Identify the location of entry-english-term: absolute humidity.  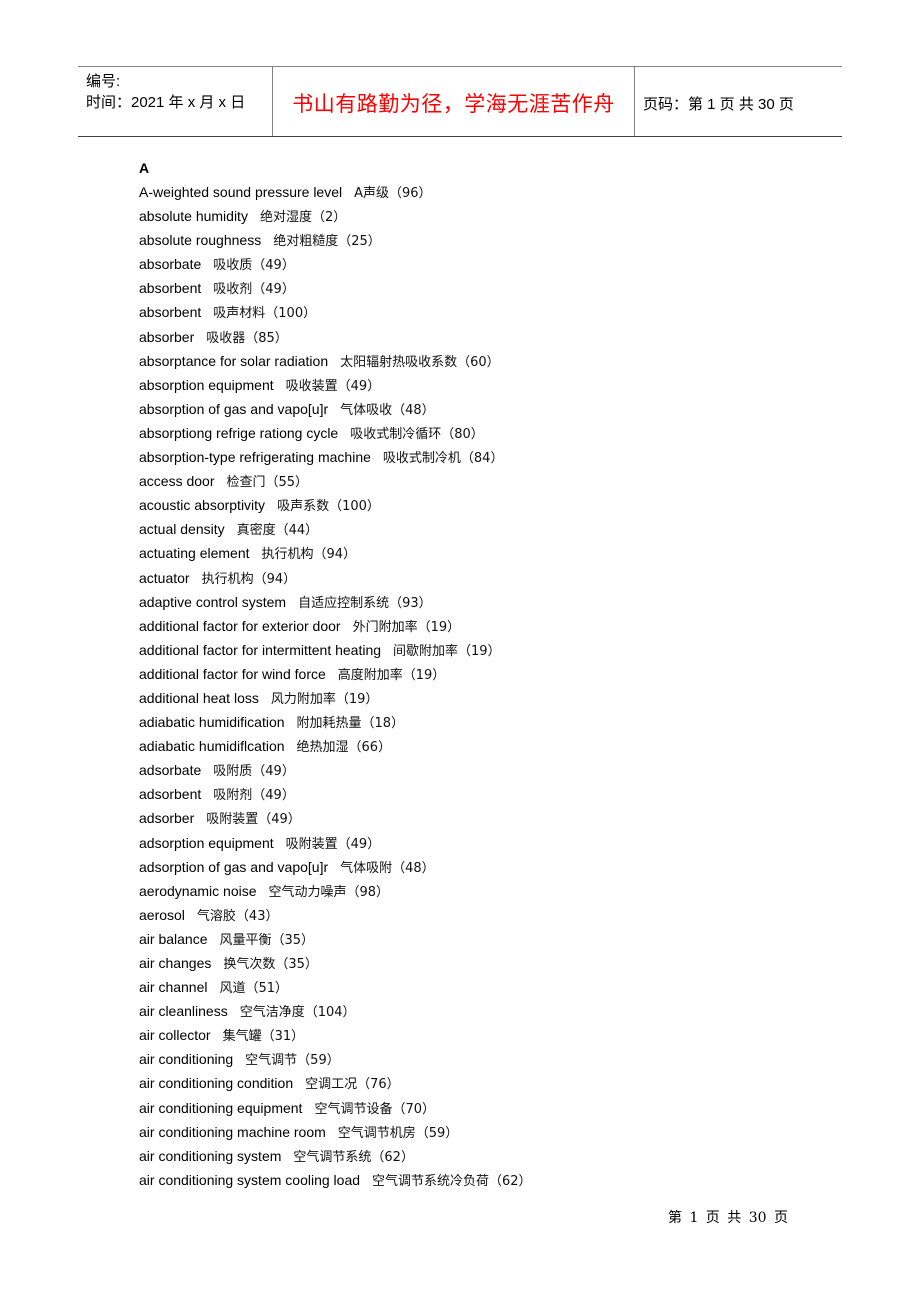
(193, 216).